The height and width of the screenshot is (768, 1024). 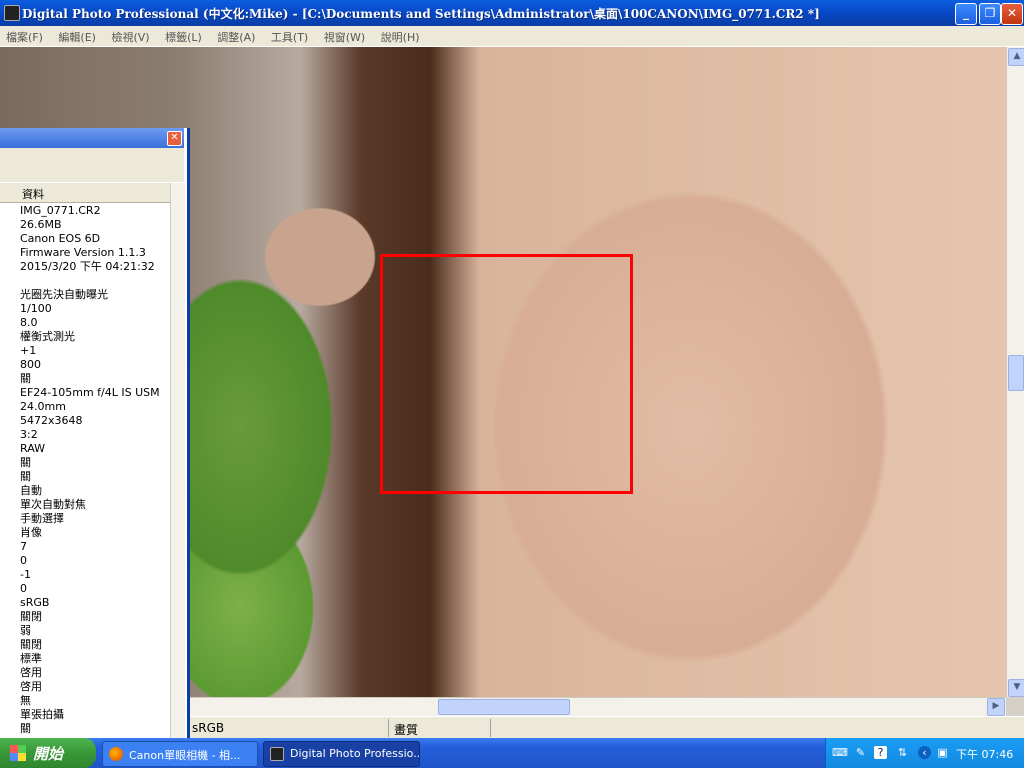 What do you see at coordinates (87, 266) in the screenshot?
I see `info-row: 2015/3/20 下午 04:21:32` at bounding box center [87, 266].